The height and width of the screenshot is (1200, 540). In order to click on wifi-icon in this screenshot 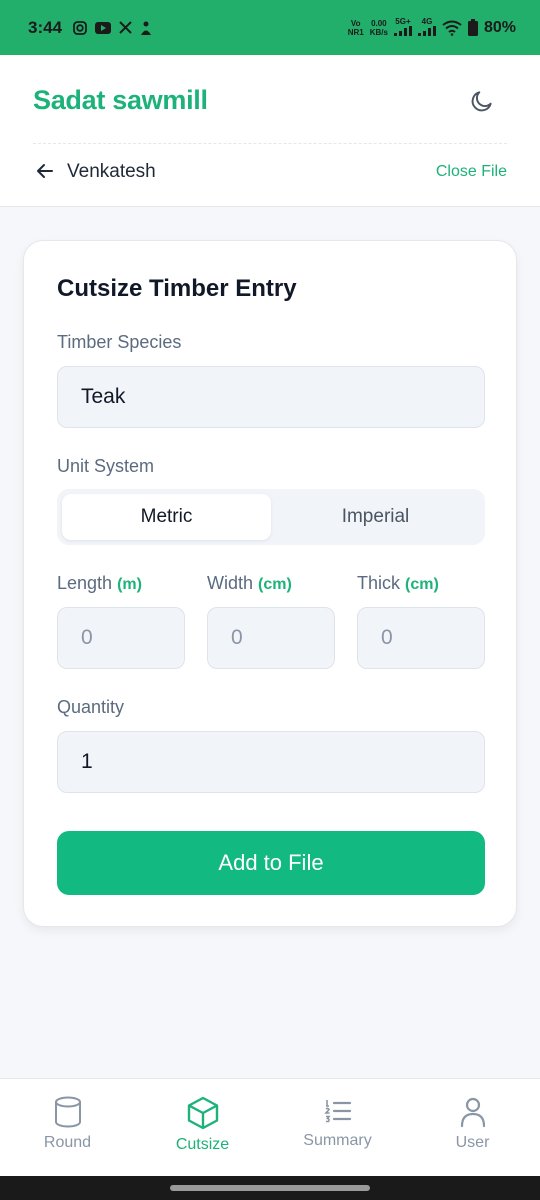, I will do `click(452, 28)`.